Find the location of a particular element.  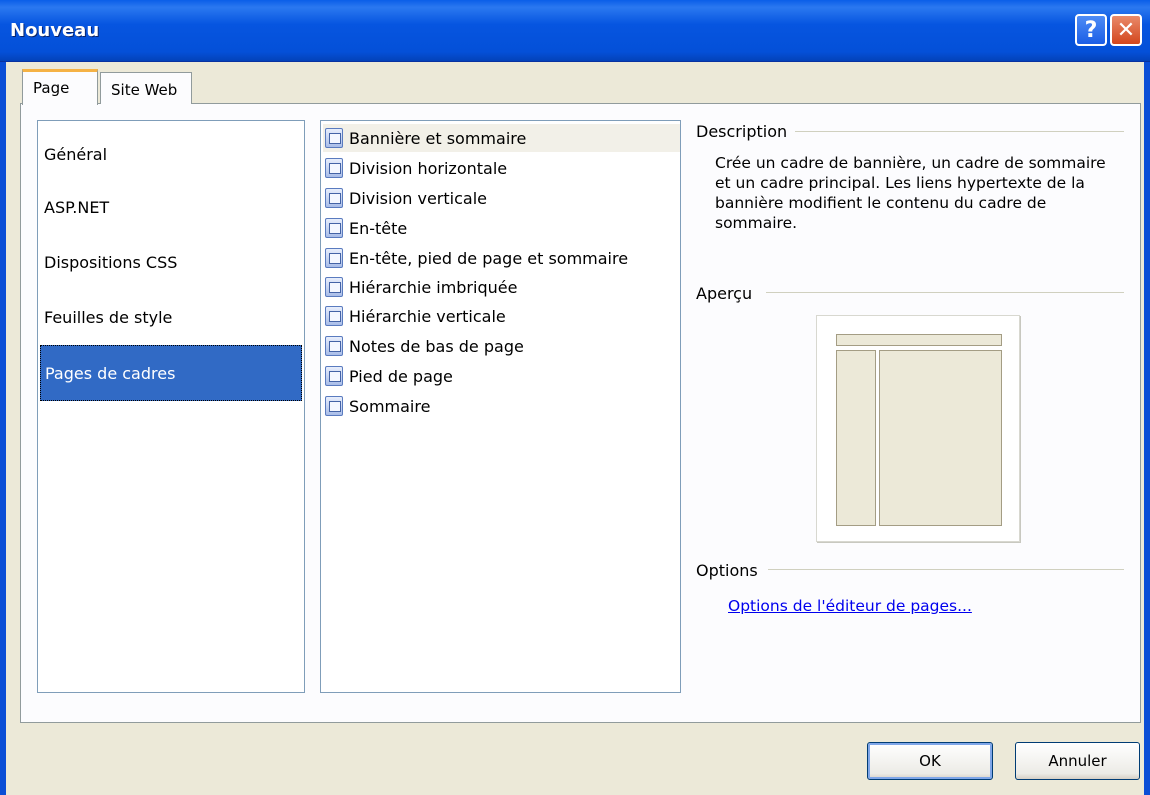

layout-preview is located at coordinates (918, 428).